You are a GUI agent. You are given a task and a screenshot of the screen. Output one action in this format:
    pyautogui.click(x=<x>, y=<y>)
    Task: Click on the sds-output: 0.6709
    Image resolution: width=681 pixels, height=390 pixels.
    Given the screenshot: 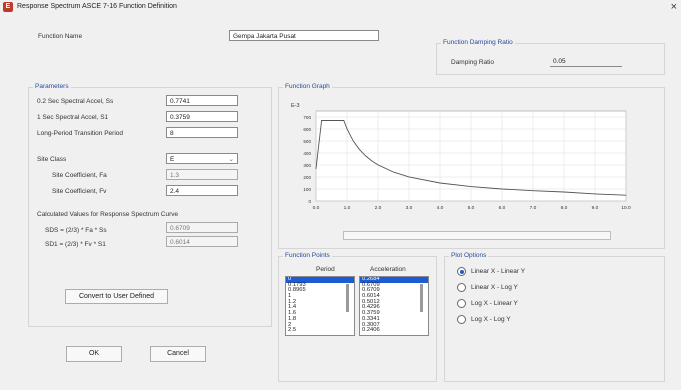 What is the action you would take?
    pyautogui.click(x=202, y=227)
    